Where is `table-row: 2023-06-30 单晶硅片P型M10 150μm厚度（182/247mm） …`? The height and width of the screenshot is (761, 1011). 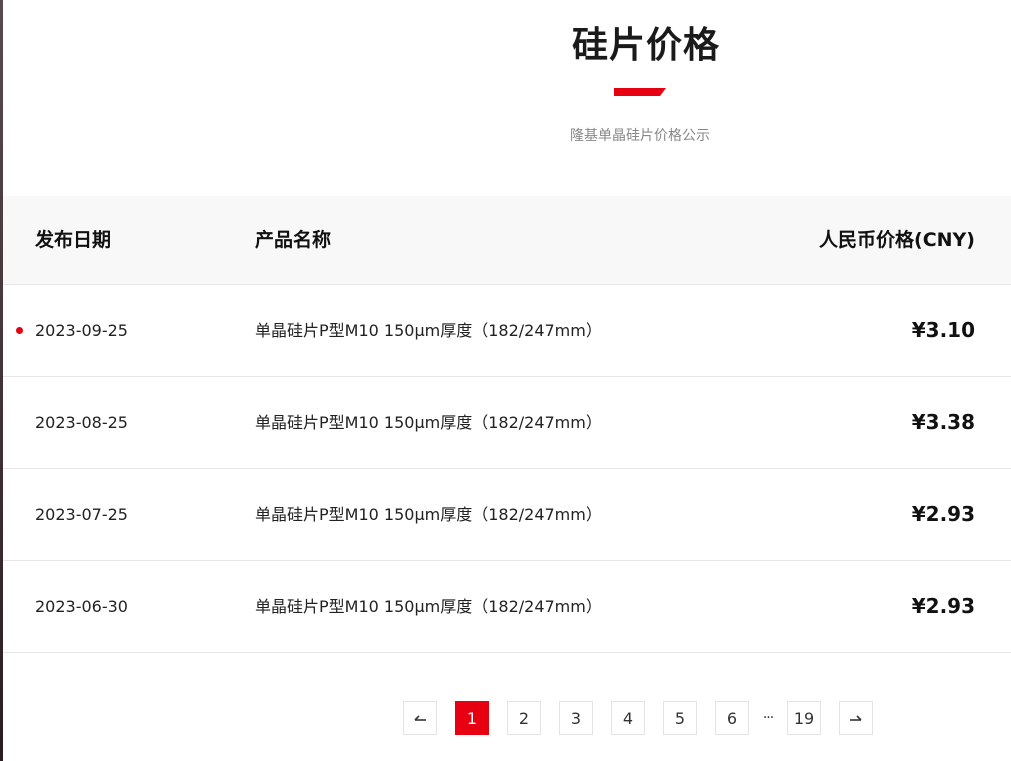
table-row: 2023-06-30 单晶硅片P型M10 150μm厚度（182/247mm） … is located at coordinates (507, 607).